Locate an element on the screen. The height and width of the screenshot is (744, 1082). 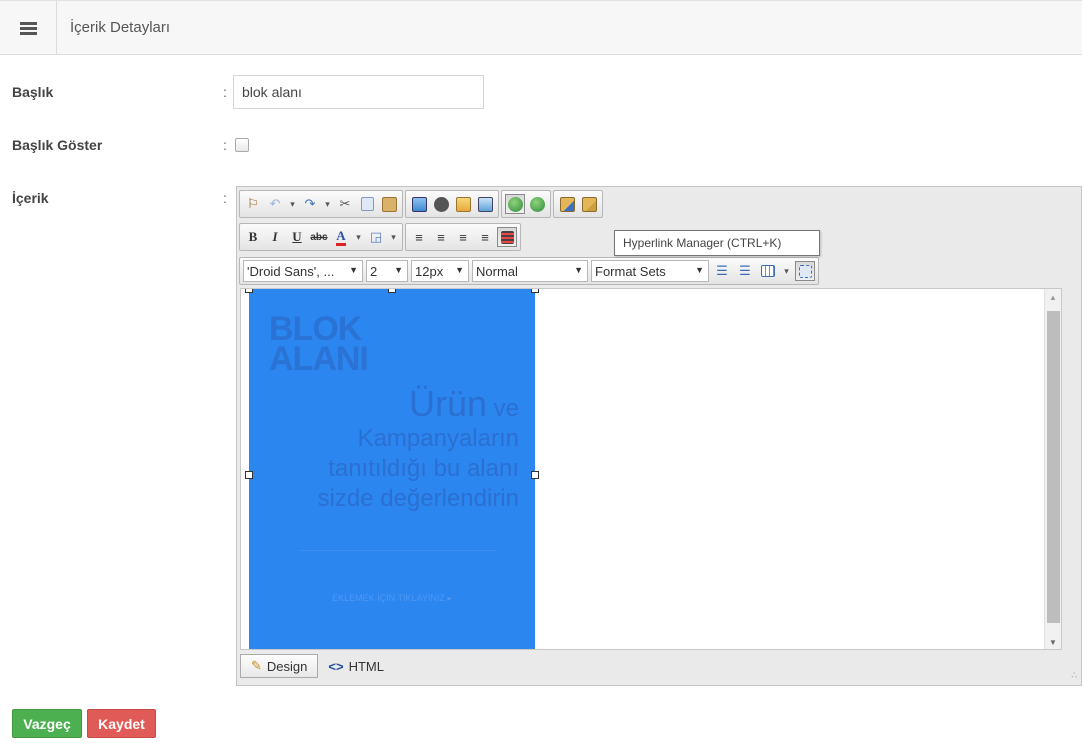
scroll-up-icon: ▲ is located at coordinates (1053, 297).